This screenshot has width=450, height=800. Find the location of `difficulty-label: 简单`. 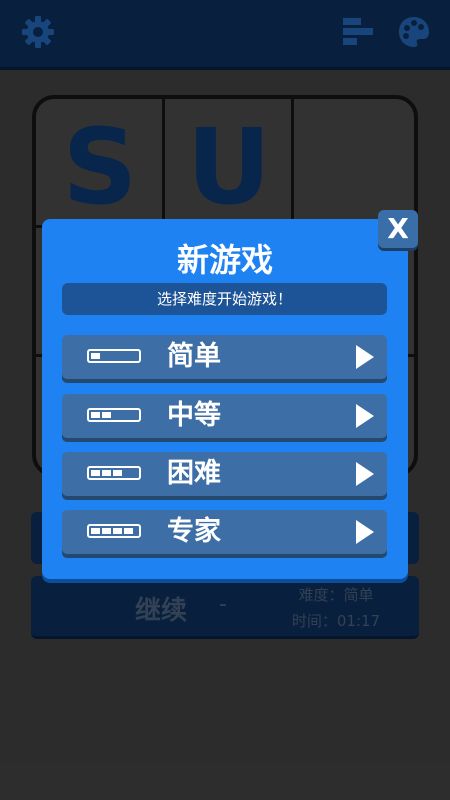

difficulty-label: 简单 is located at coordinates (194, 356).